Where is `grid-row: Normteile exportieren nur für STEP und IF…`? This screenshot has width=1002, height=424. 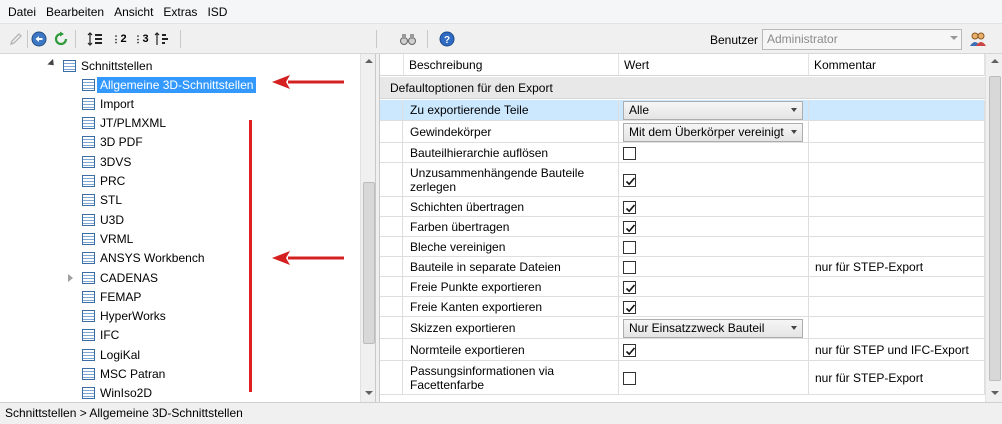
grid-row: Normteile exportieren nur für STEP und IF… is located at coordinates (682, 350).